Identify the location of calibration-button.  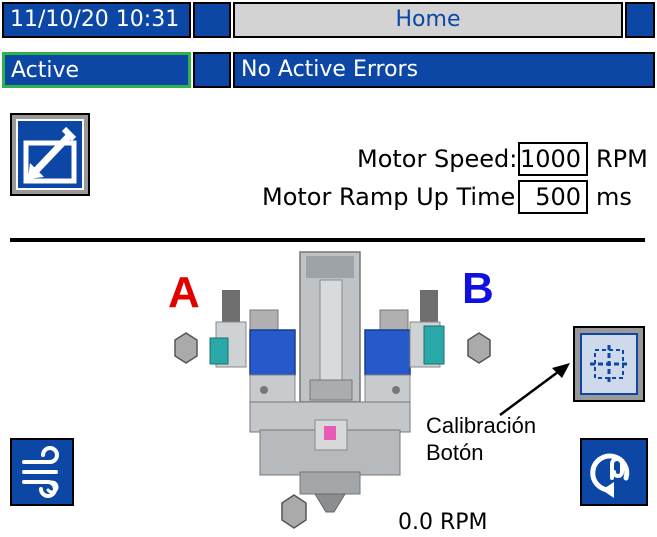
(609, 364).